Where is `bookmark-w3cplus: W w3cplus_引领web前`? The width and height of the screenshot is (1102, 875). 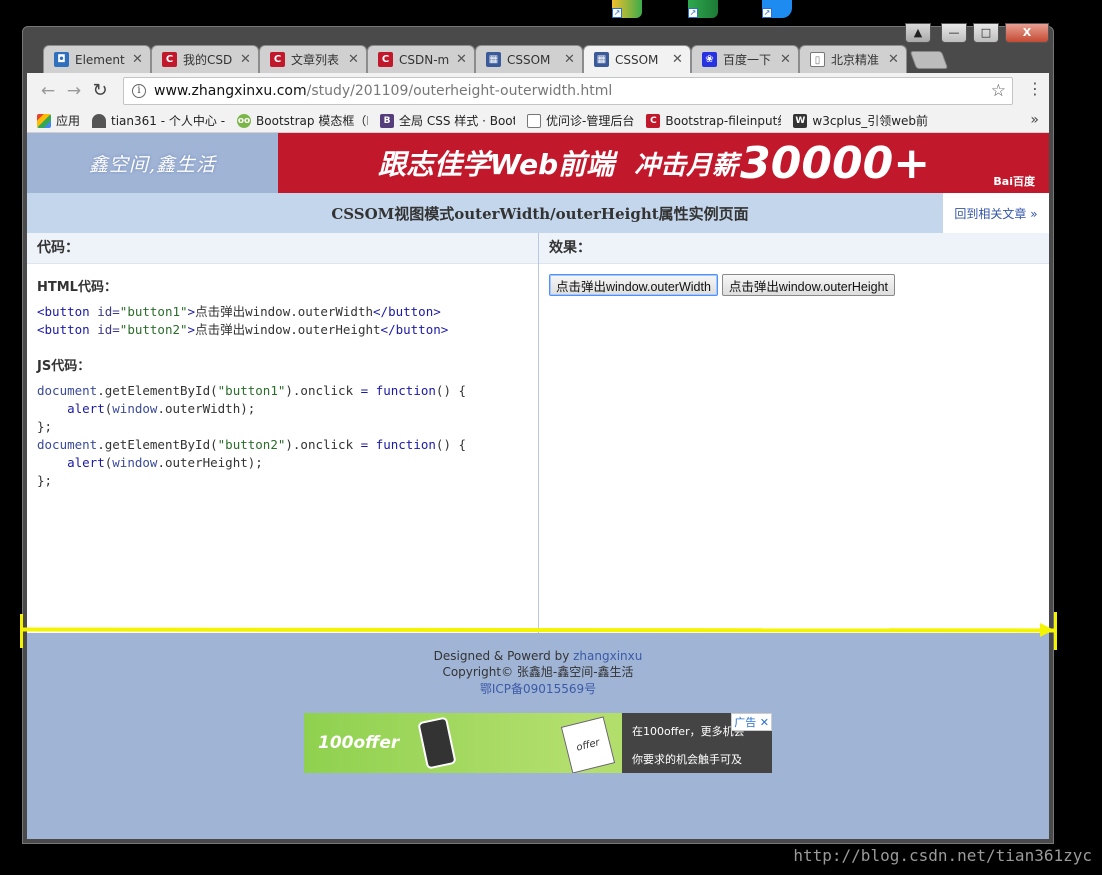 bookmark-w3cplus: W w3cplus_引领web前 is located at coordinates (860, 120).